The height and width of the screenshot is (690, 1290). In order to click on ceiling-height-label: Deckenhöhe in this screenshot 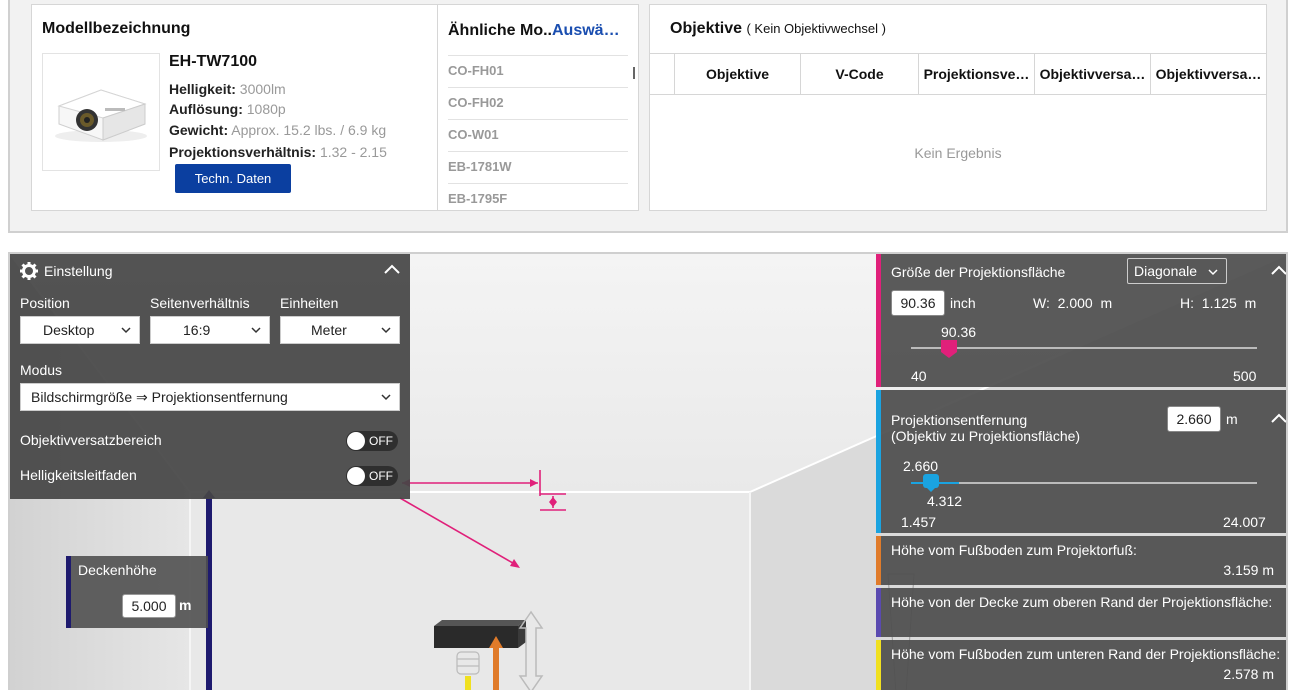, I will do `click(117, 570)`.